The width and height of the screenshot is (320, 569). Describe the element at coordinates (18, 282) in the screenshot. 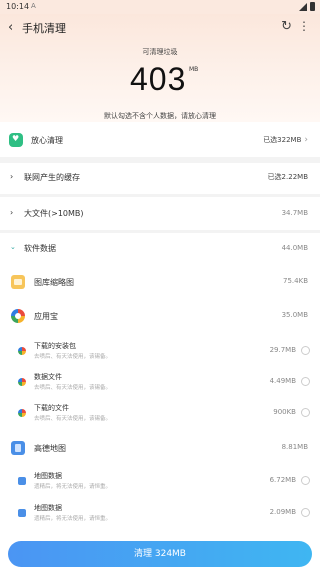

I see `gallery-icon` at that location.